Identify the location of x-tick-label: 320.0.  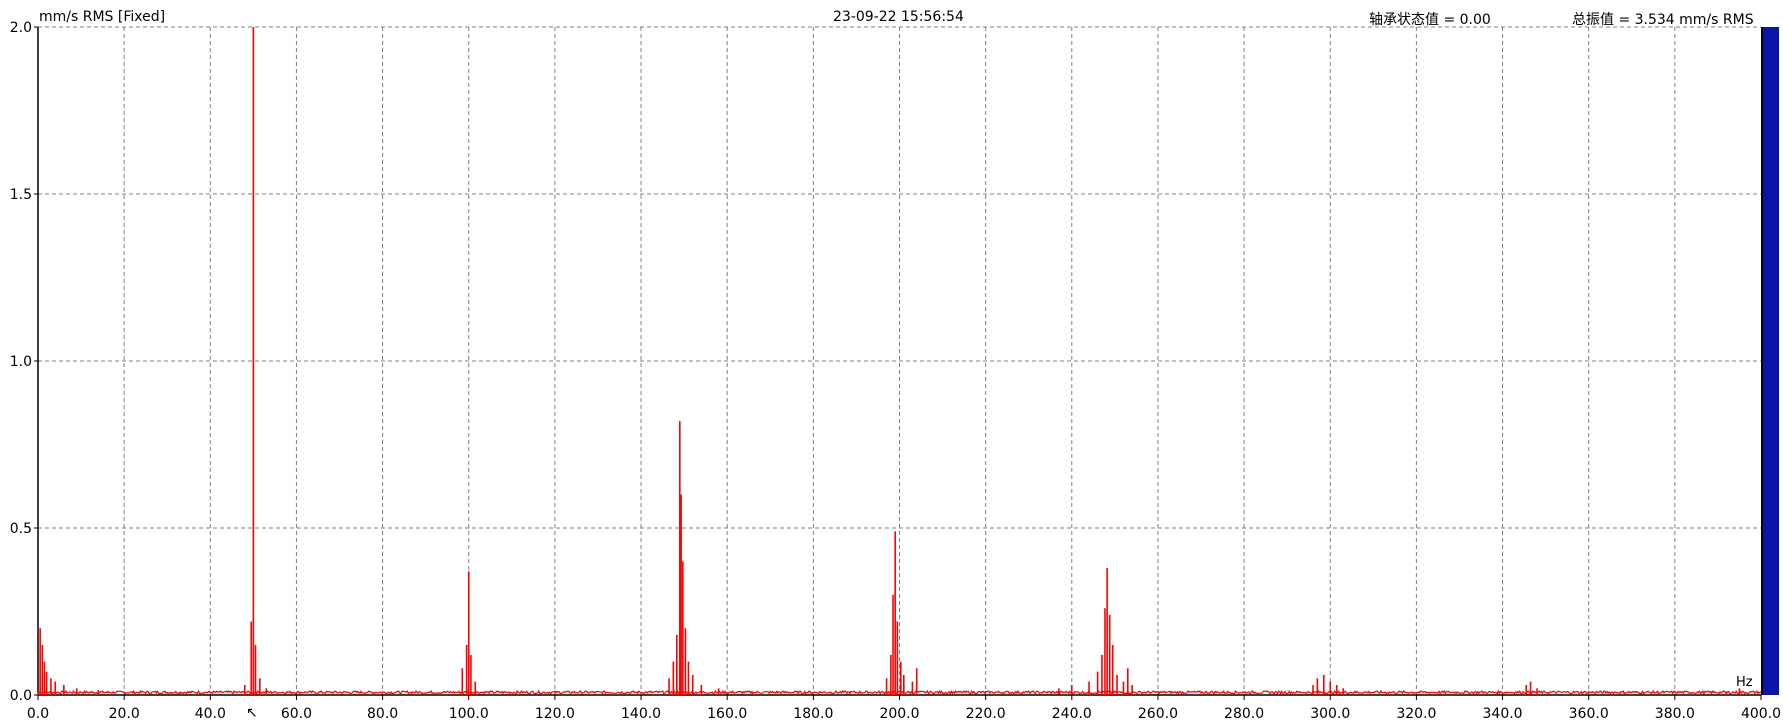
(1416, 714).